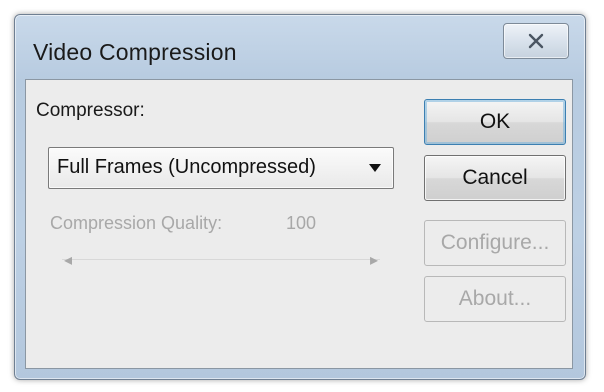 This screenshot has width=604, height=392. I want to click on close-icon, so click(536, 41).